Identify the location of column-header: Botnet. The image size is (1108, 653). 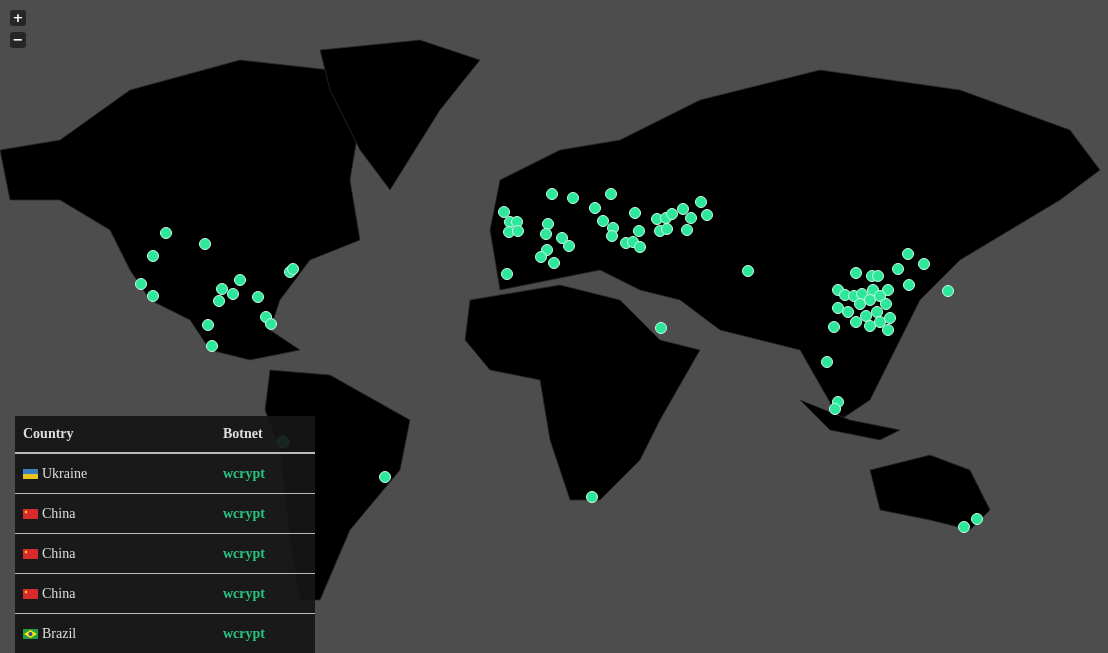
(243, 434).